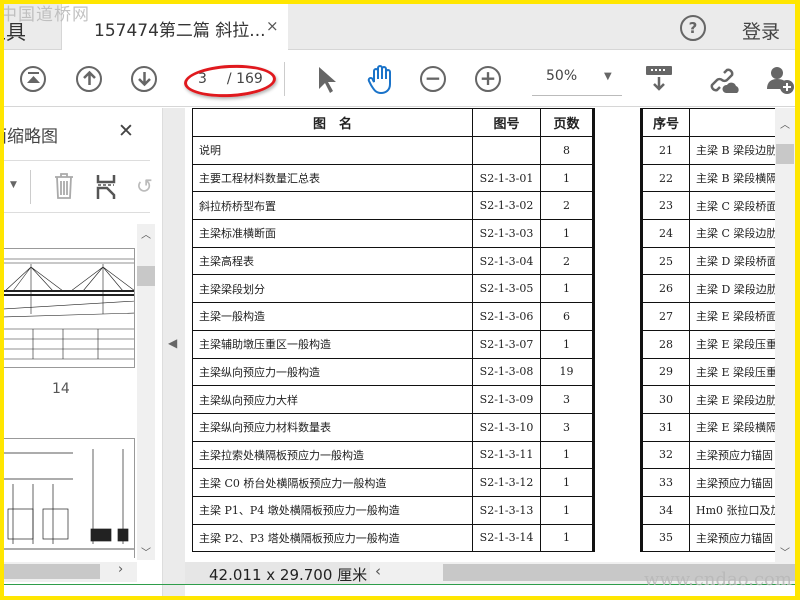  I want to click on zoom-out-button: −, so click(433, 79).